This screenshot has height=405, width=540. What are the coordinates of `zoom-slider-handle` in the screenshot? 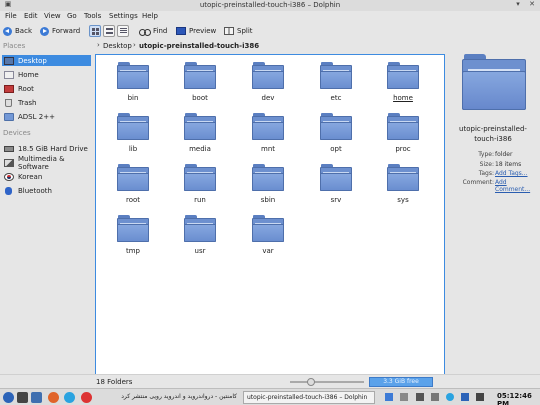 It's located at (311, 382).